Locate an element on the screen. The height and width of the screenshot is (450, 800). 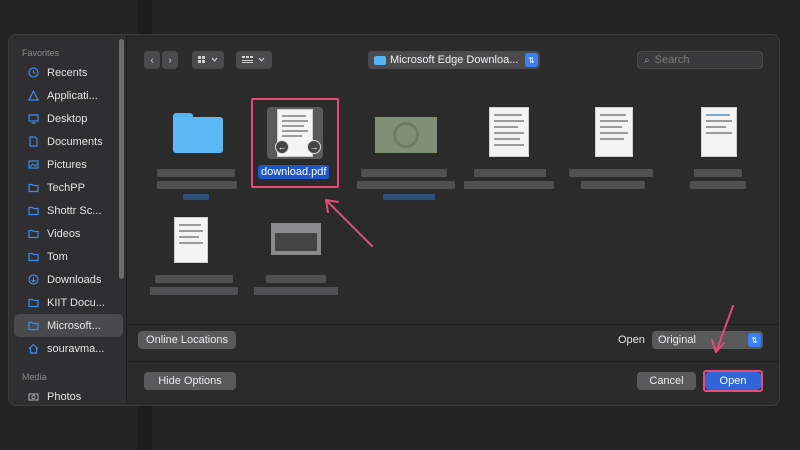
group-view-icon is located at coordinates (253, 59).